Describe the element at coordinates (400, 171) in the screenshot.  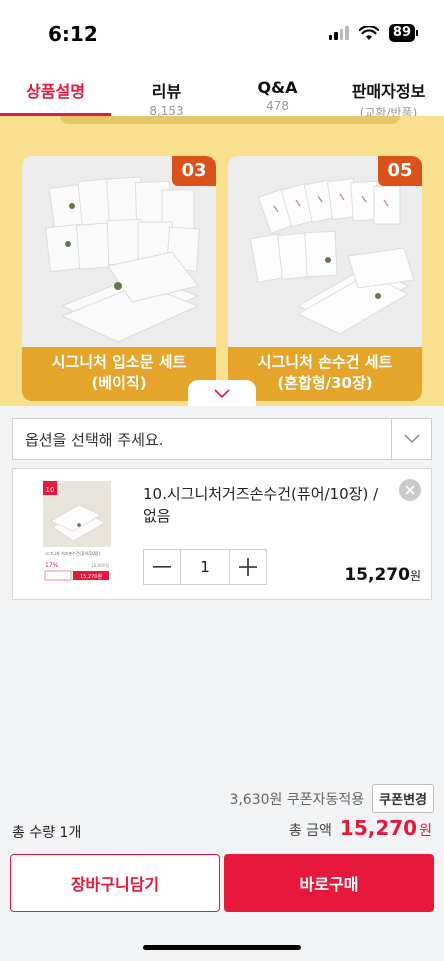
I see `card-number-badge: 05` at that location.